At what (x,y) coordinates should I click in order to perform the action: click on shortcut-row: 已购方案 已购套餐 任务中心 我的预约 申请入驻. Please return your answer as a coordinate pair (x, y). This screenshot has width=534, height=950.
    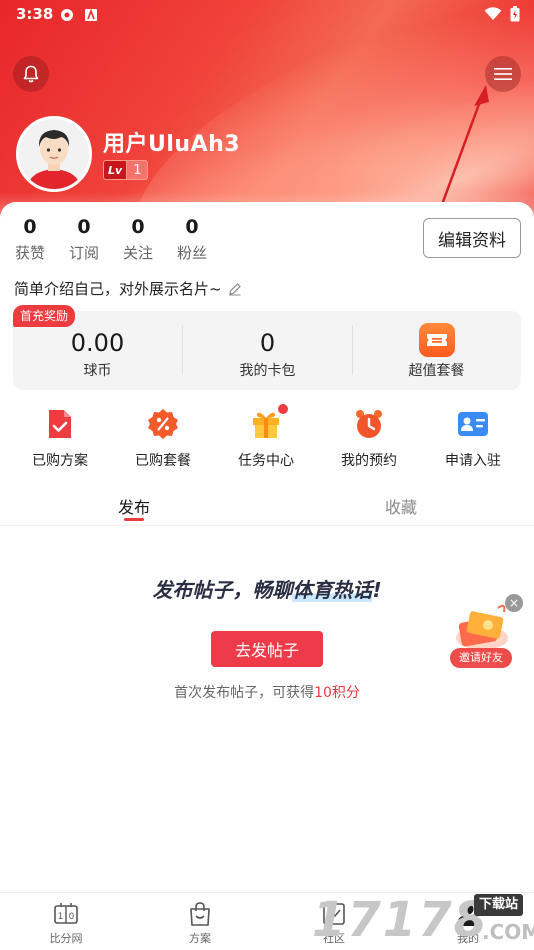
    Looking at the image, I should click on (267, 437).